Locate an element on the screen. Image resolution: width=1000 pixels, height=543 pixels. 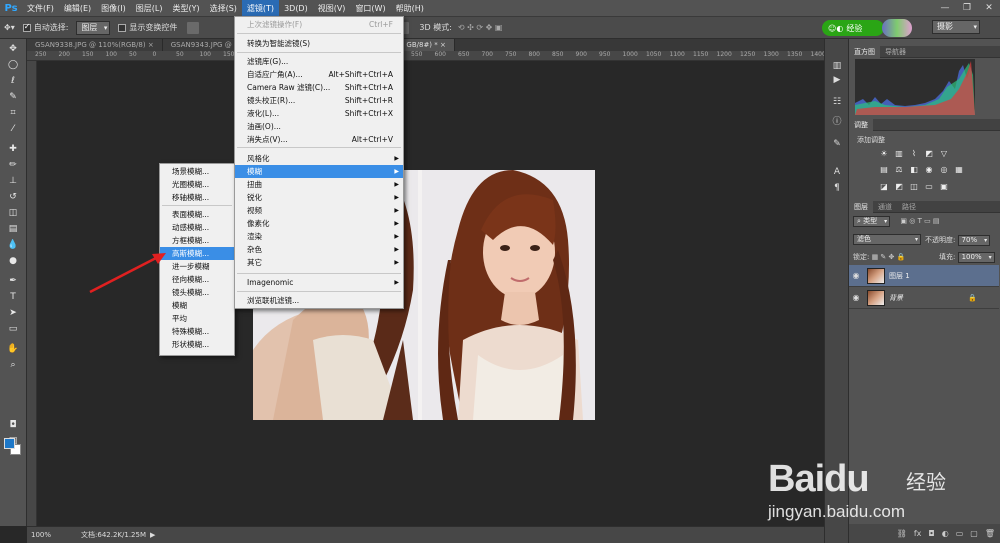
filter-submenu-item: 其它 ▶ is located at coordinates (319, 262).